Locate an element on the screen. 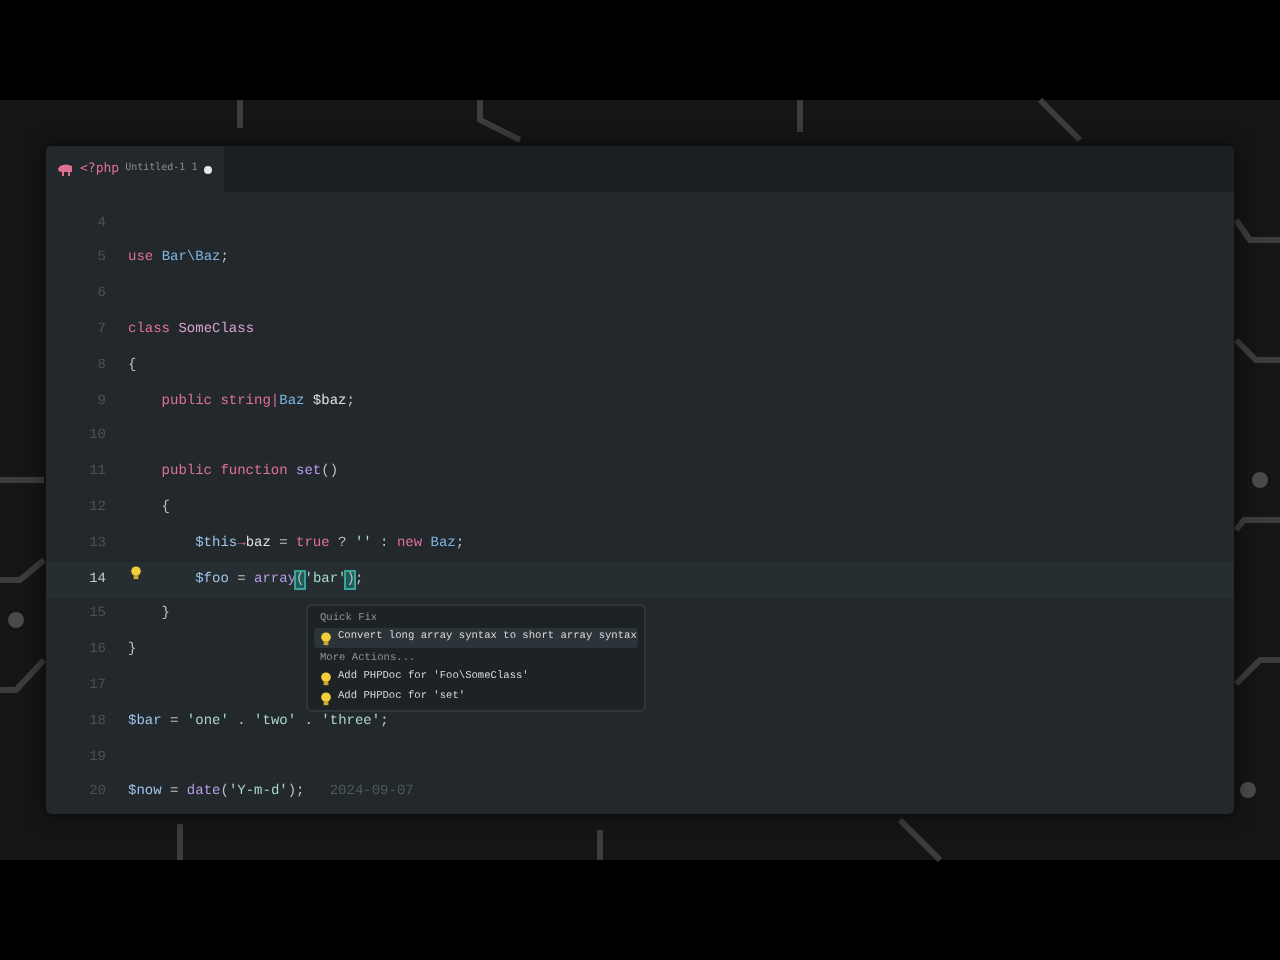  elephant-icon is located at coordinates (66, 169).